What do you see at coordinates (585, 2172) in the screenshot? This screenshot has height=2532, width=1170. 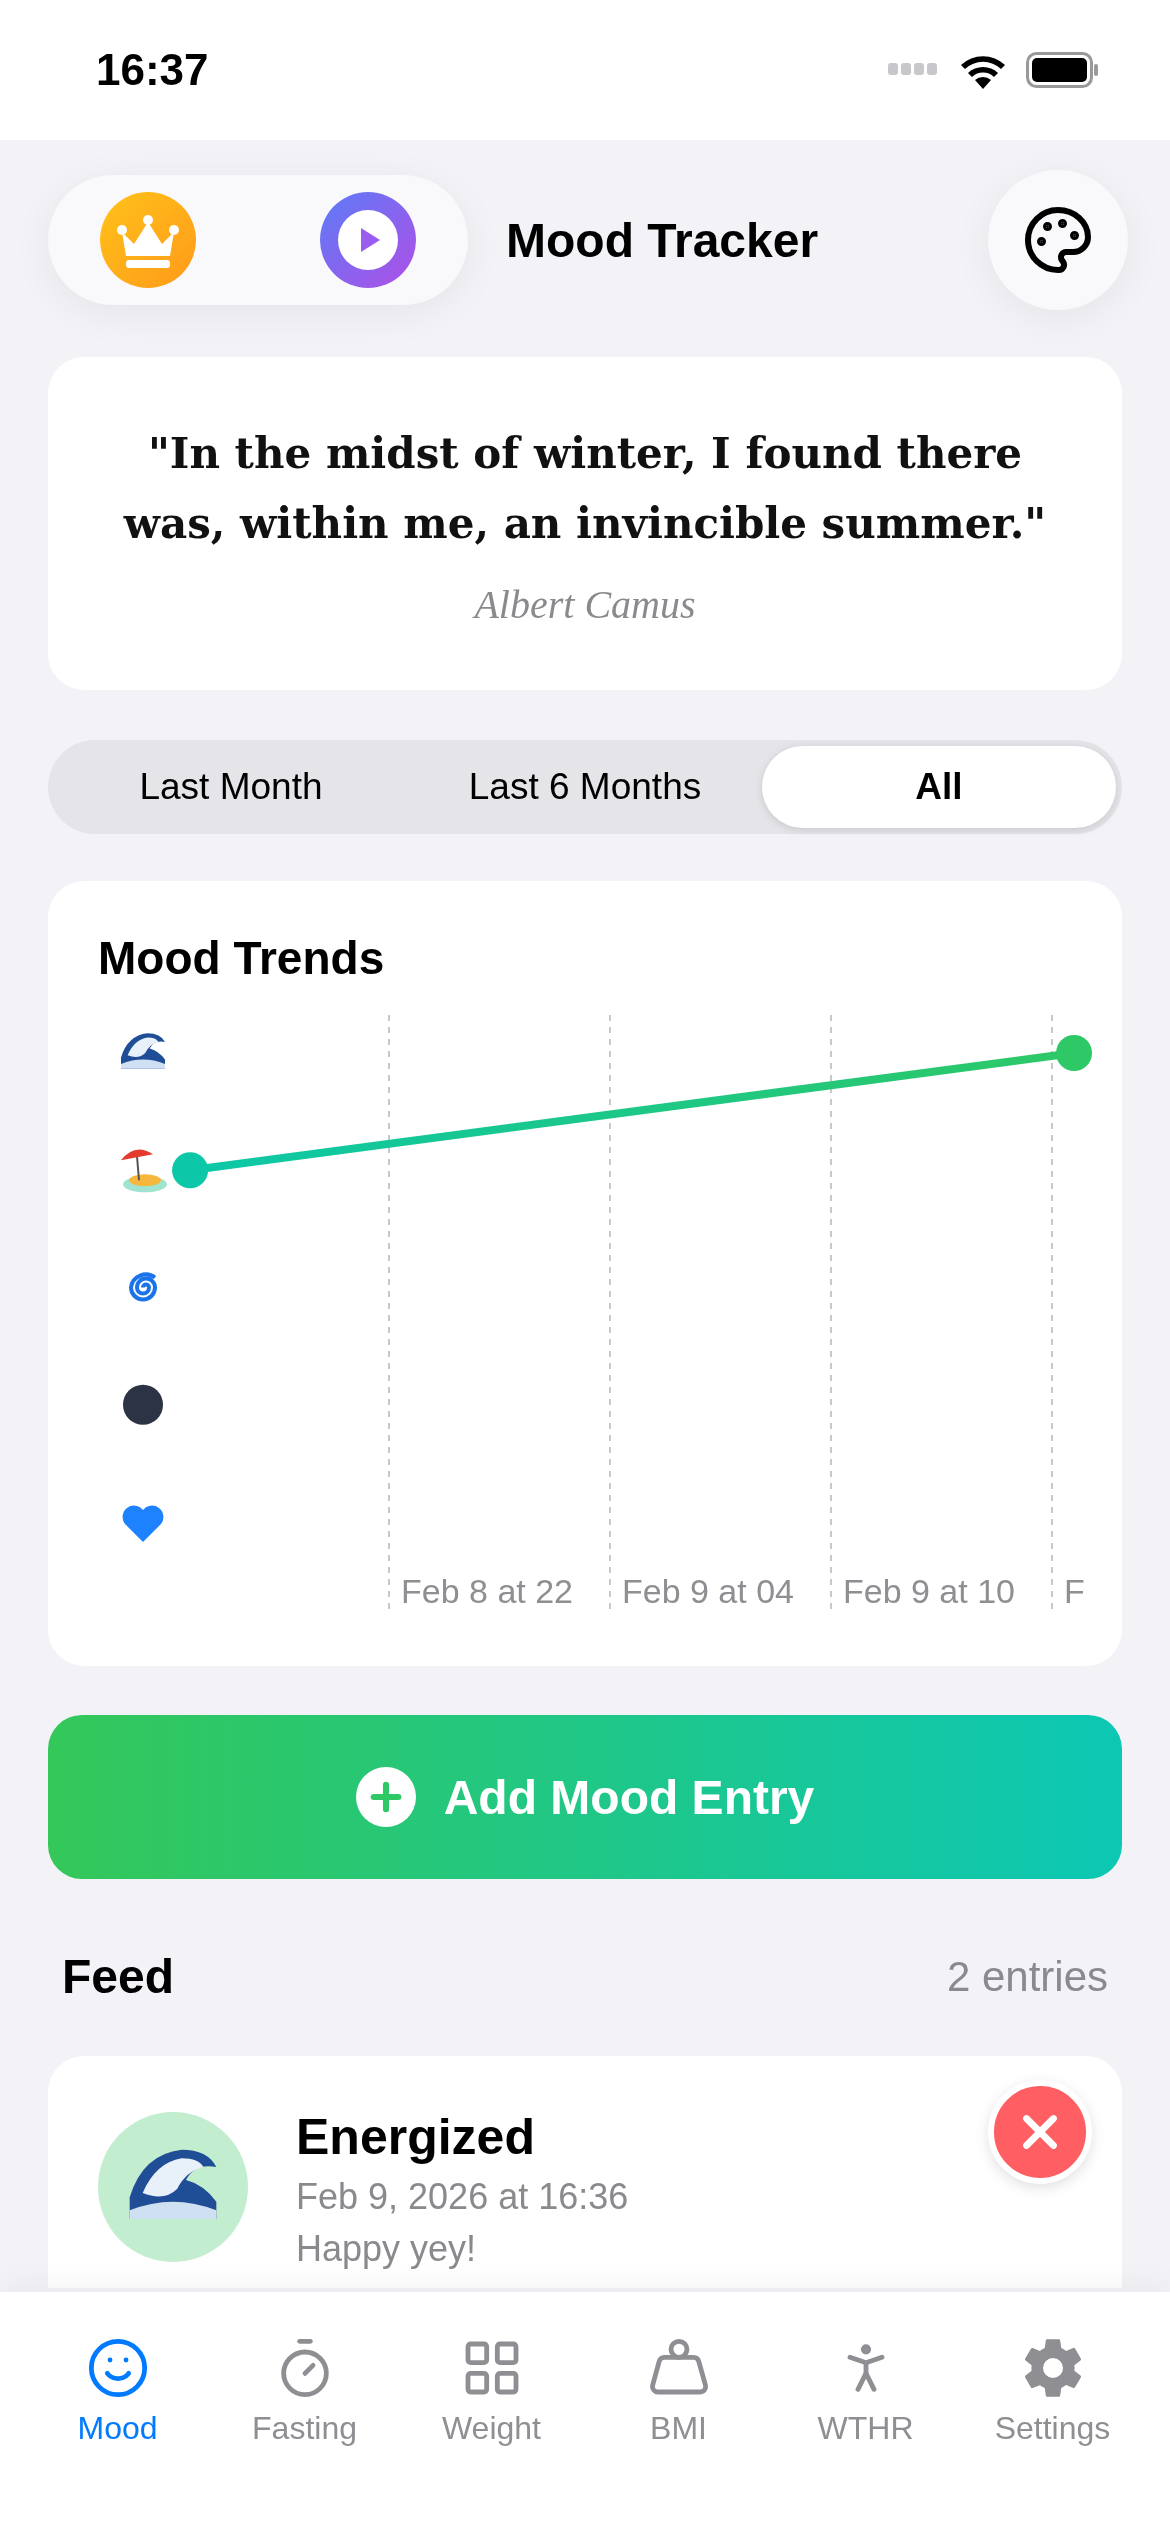 I see `entry-card: Energized Feb 9, 2026 at 16:36 Happy yey!` at bounding box center [585, 2172].